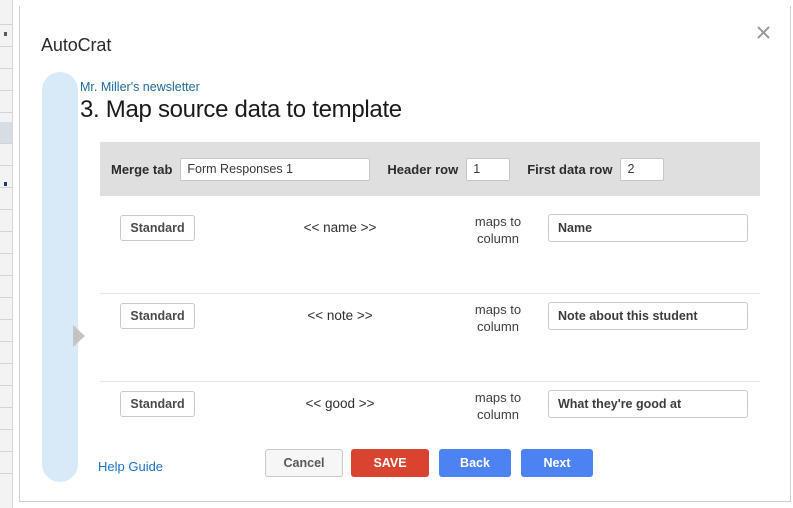 This screenshot has height=508, width=793. What do you see at coordinates (390, 463) in the screenshot?
I see `save-button: SAVE` at bounding box center [390, 463].